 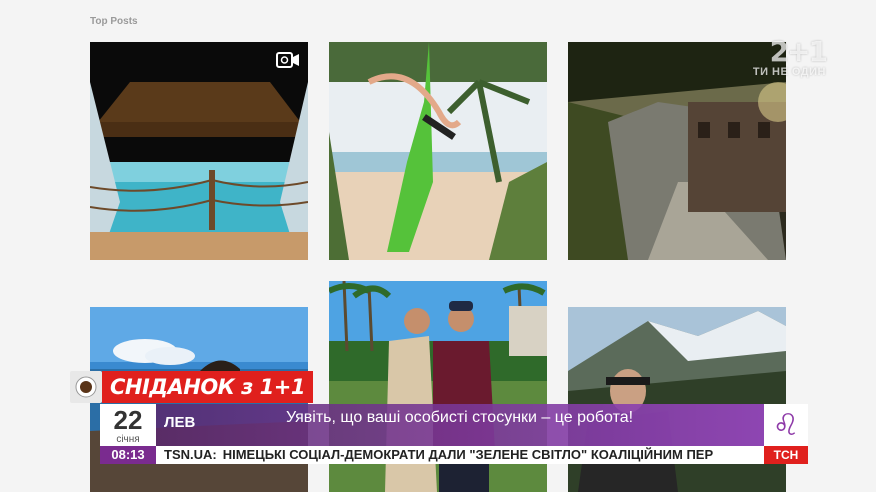 What do you see at coordinates (128, 455) in the screenshot?
I see `clock: 08:13` at bounding box center [128, 455].